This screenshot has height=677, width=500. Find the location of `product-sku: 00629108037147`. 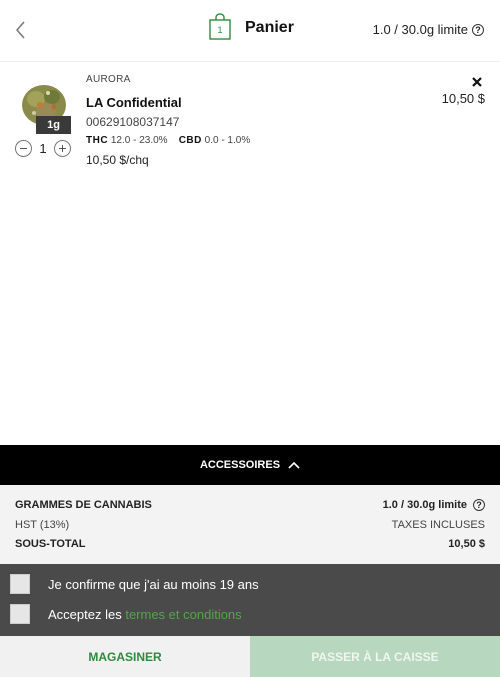

product-sku: 00629108037147 is located at coordinates (133, 122).